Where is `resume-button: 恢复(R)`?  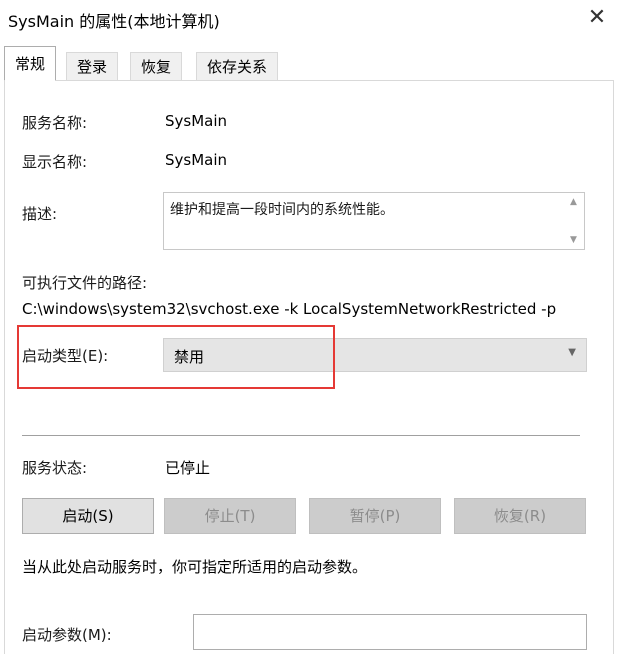
resume-button: 恢复(R) is located at coordinates (520, 516).